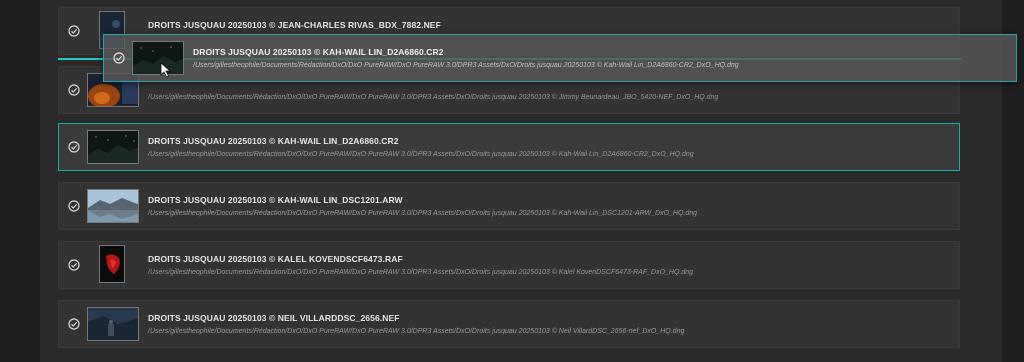 This screenshot has height=362, width=1024. What do you see at coordinates (20, 181) in the screenshot?
I see `left-panel` at bounding box center [20, 181].